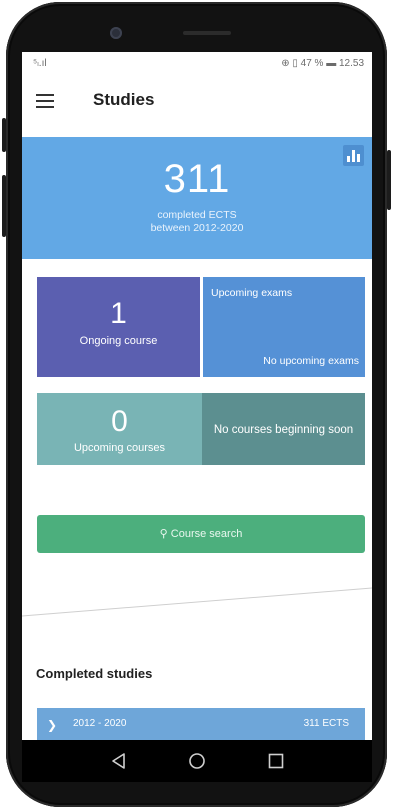 The height and width of the screenshot is (809, 393). I want to click on credits-caption: completed ECTS between 2012-2020, so click(197, 222).